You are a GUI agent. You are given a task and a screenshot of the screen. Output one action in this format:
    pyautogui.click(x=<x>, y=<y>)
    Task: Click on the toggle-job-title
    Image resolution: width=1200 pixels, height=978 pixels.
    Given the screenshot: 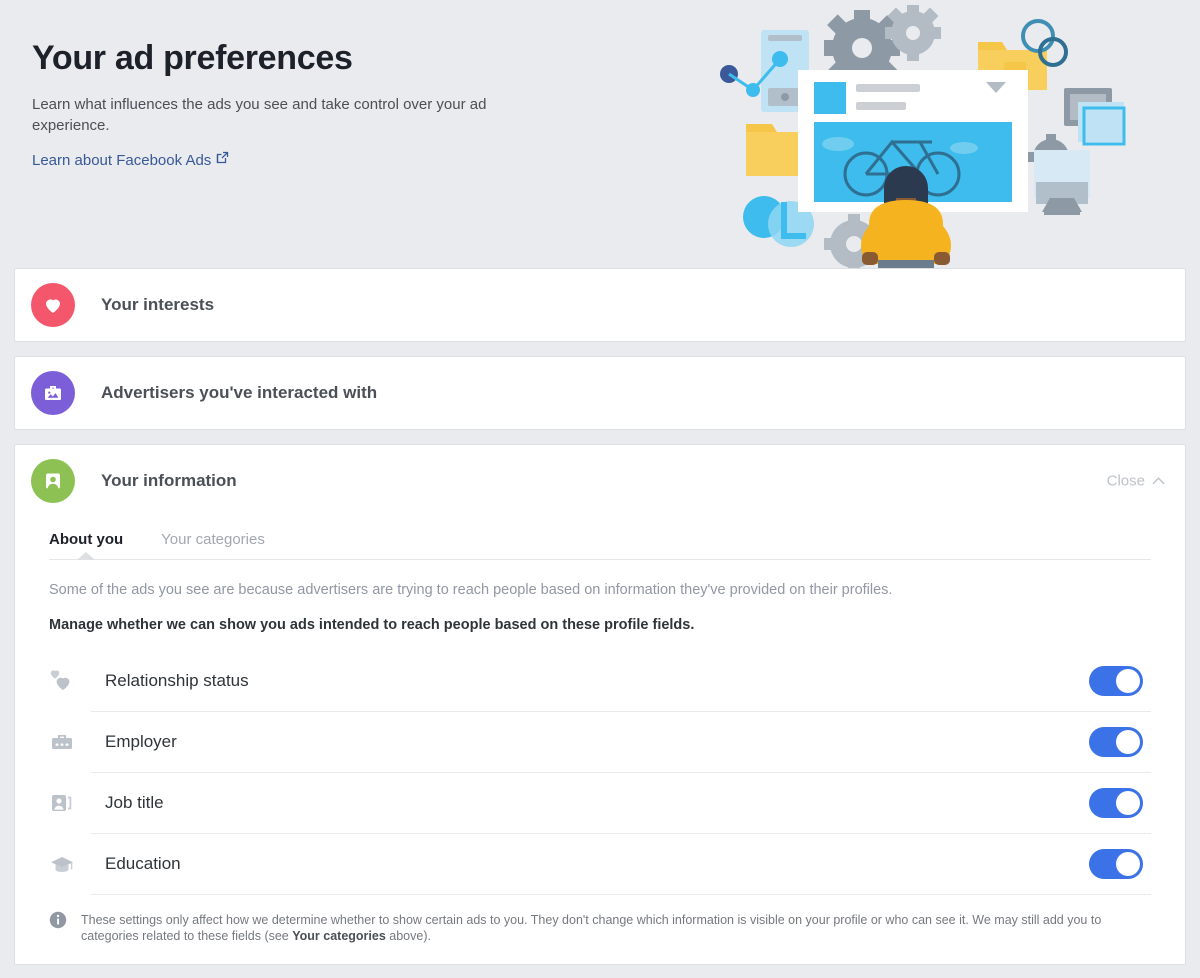 What is the action you would take?
    pyautogui.click(x=1116, y=803)
    